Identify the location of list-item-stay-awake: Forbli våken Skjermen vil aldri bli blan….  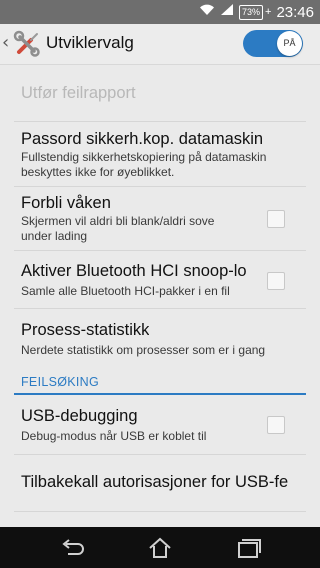
(160, 218).